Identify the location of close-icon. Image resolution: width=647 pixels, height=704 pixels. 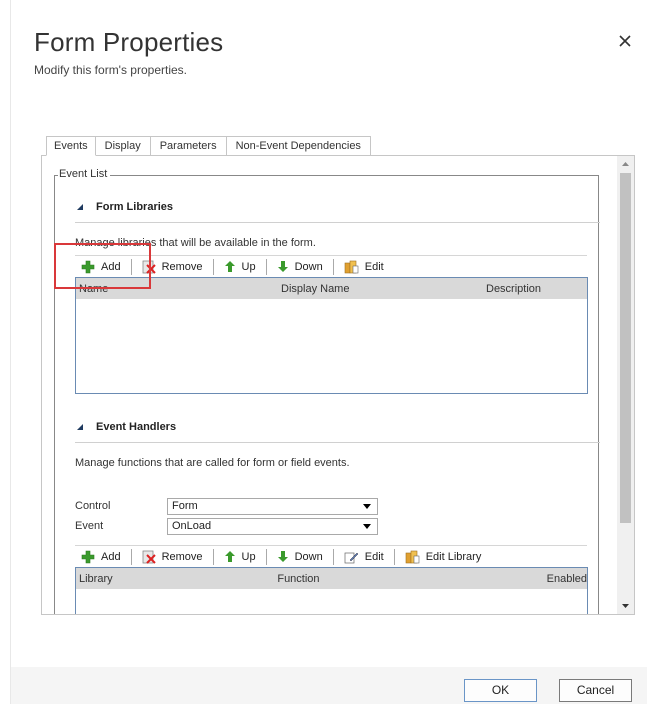
(625, 41).